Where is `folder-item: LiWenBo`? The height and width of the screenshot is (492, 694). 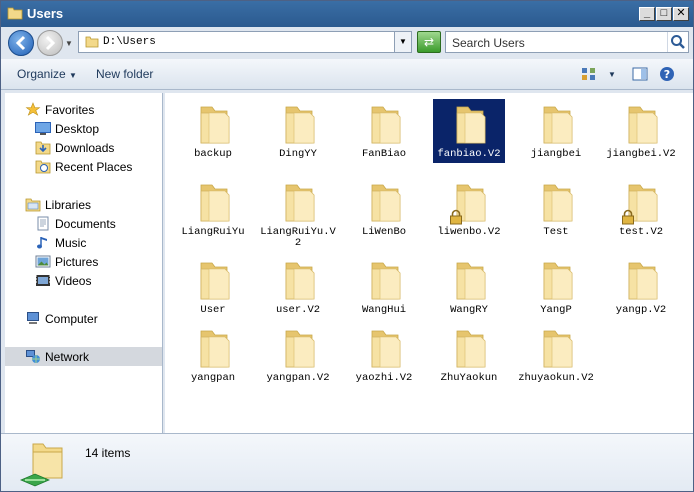 folder-item: LiWenBo is located at coordinates (384, 215).